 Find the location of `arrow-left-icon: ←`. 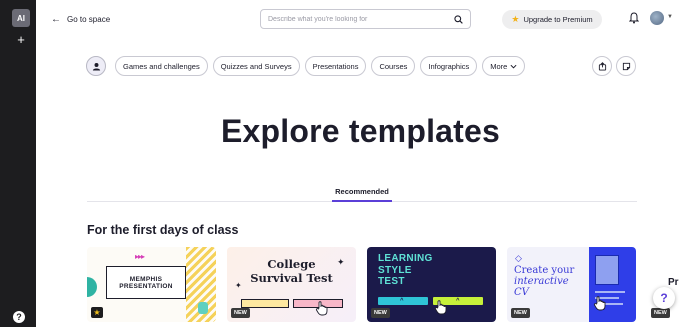

arrow-left-icon: ← is located at coordinates (56, 19).